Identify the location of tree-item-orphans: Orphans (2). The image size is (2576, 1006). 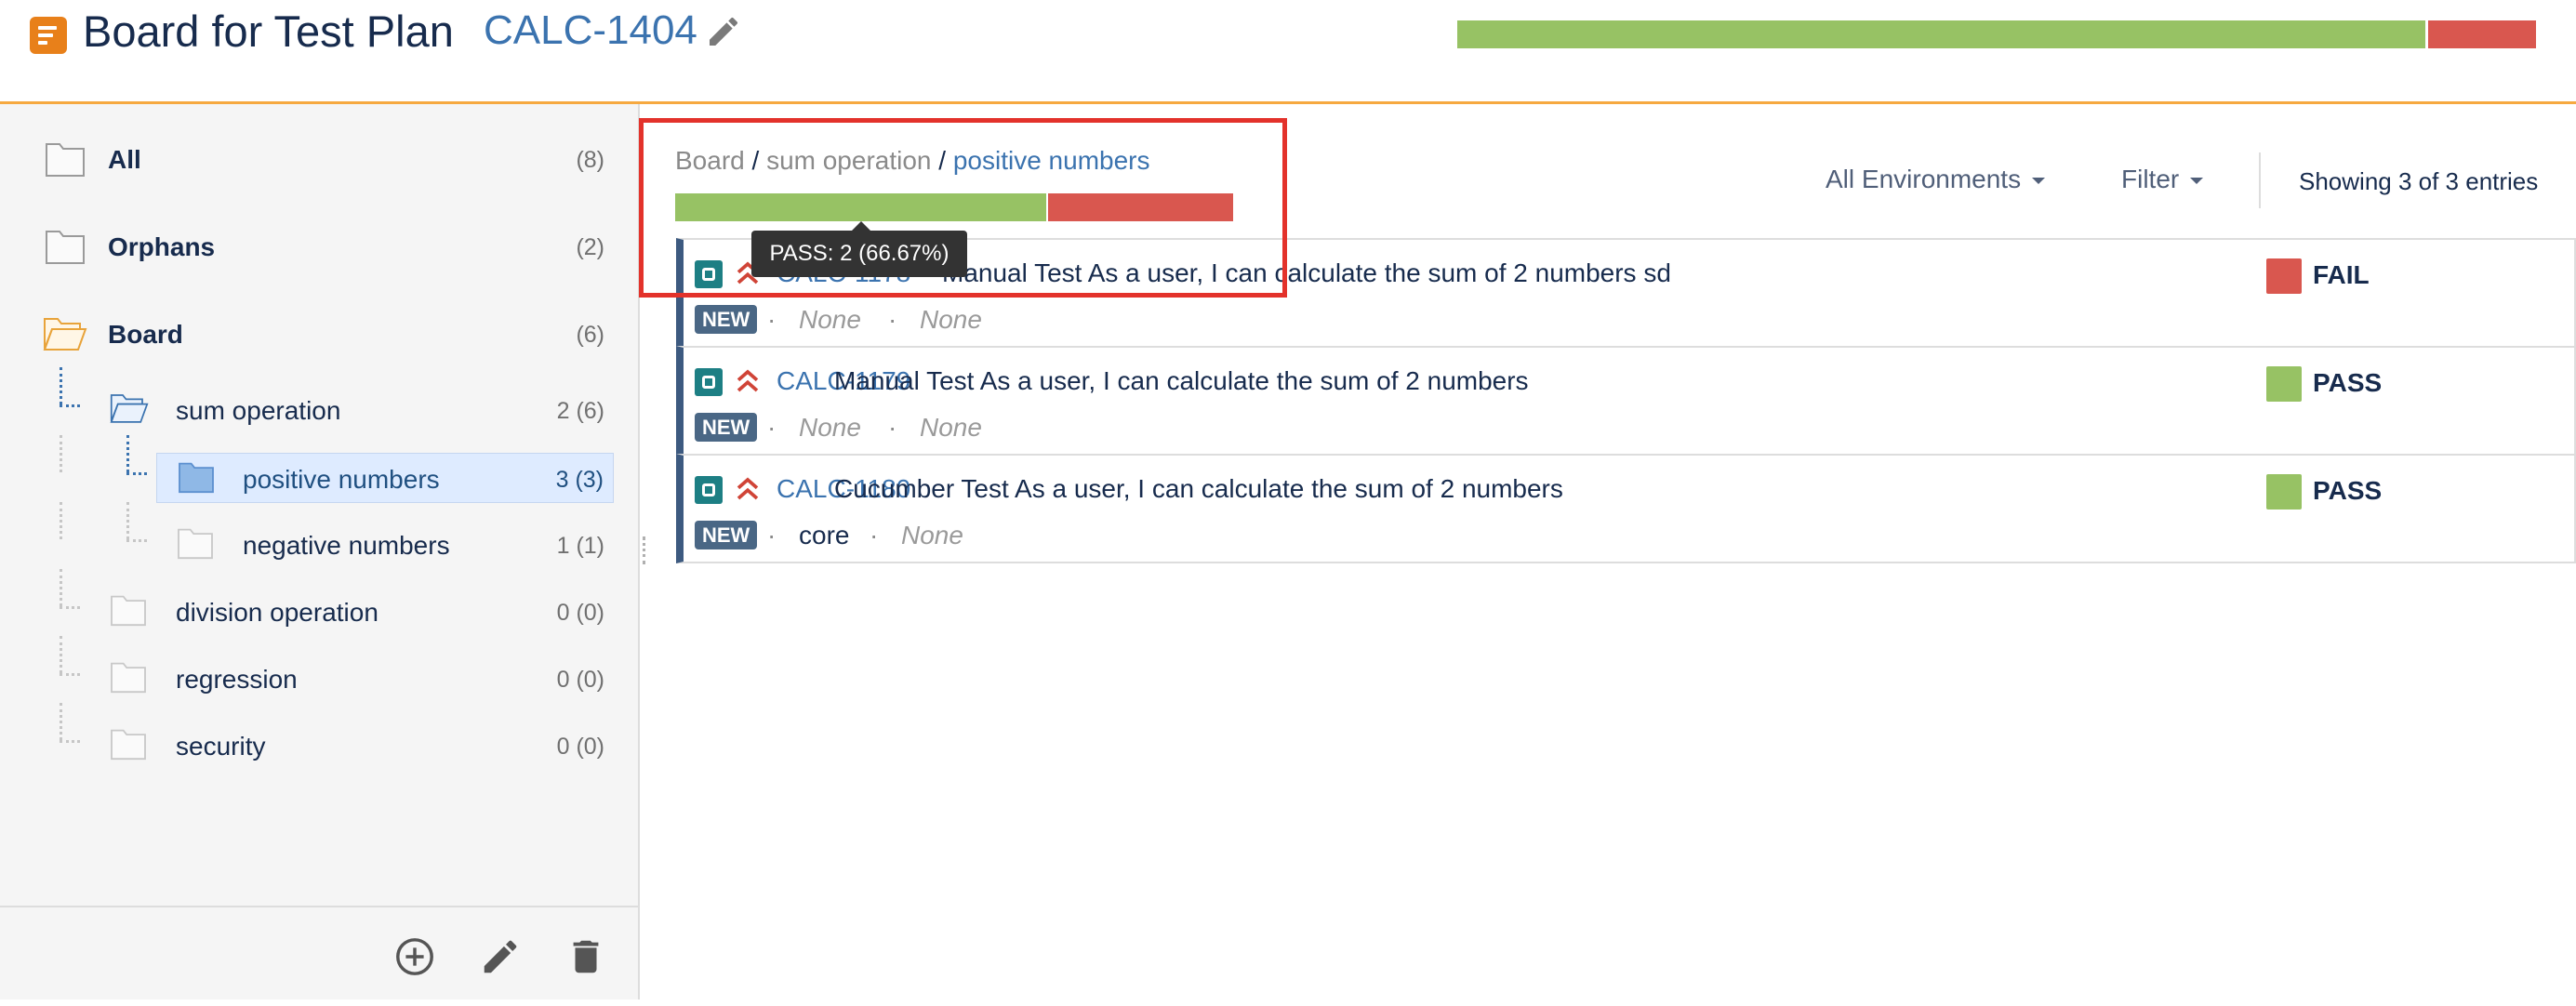
(319, 246).